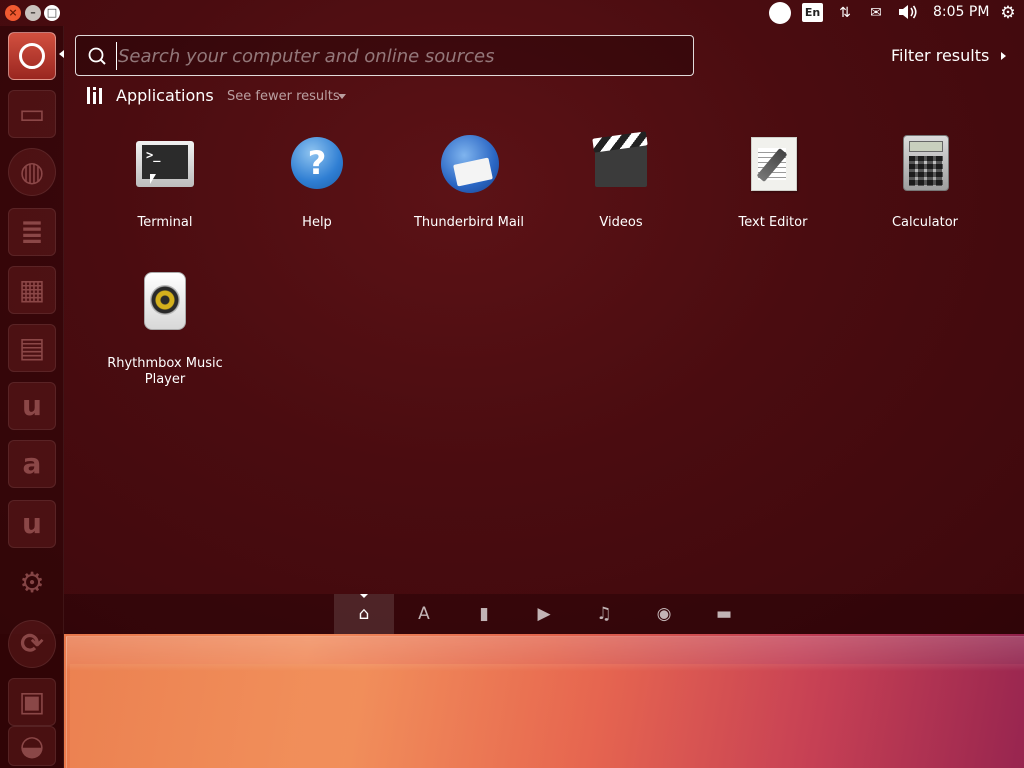 Image resolution: width=1024 pixels, height=768 pixels. I want to click on files-lens-icon: ▮, so click(484, 614).